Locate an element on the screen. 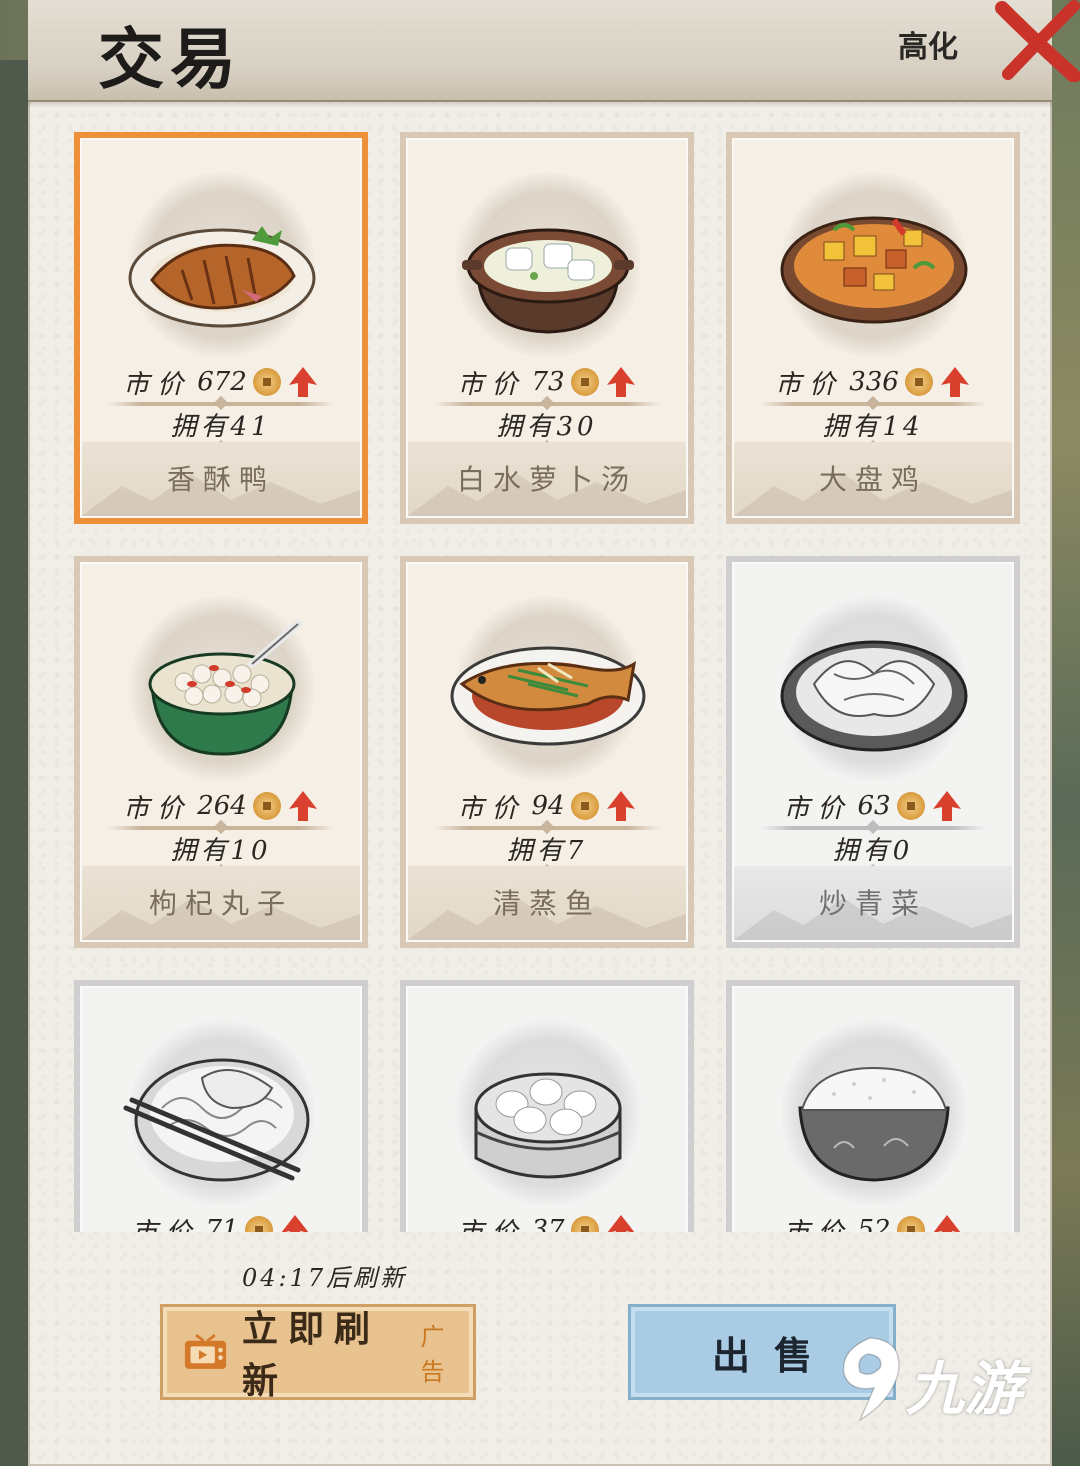 The image size is (1080, 1466). roast-duck-icon is located at coordinates (222, 277).